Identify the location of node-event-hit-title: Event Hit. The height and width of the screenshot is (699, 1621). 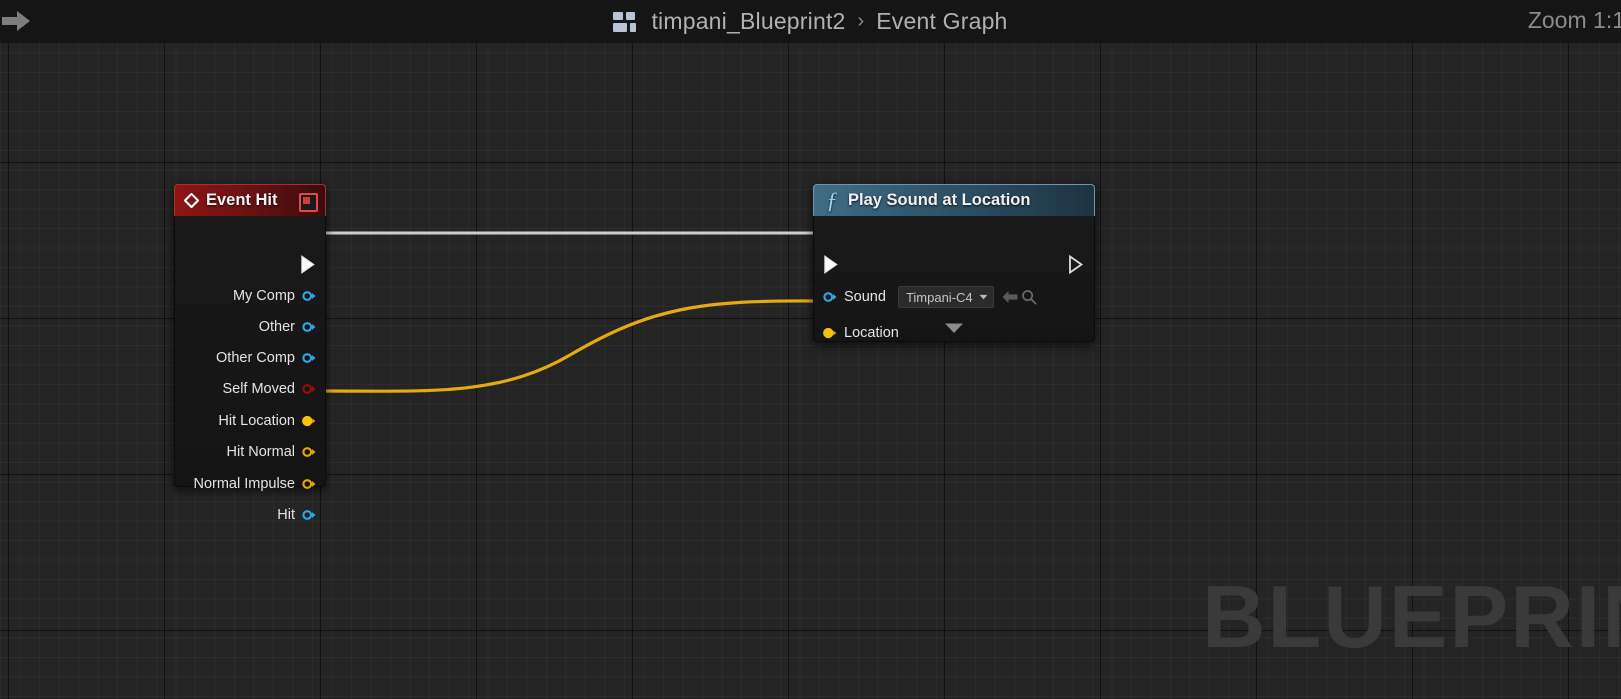
(242, 200).